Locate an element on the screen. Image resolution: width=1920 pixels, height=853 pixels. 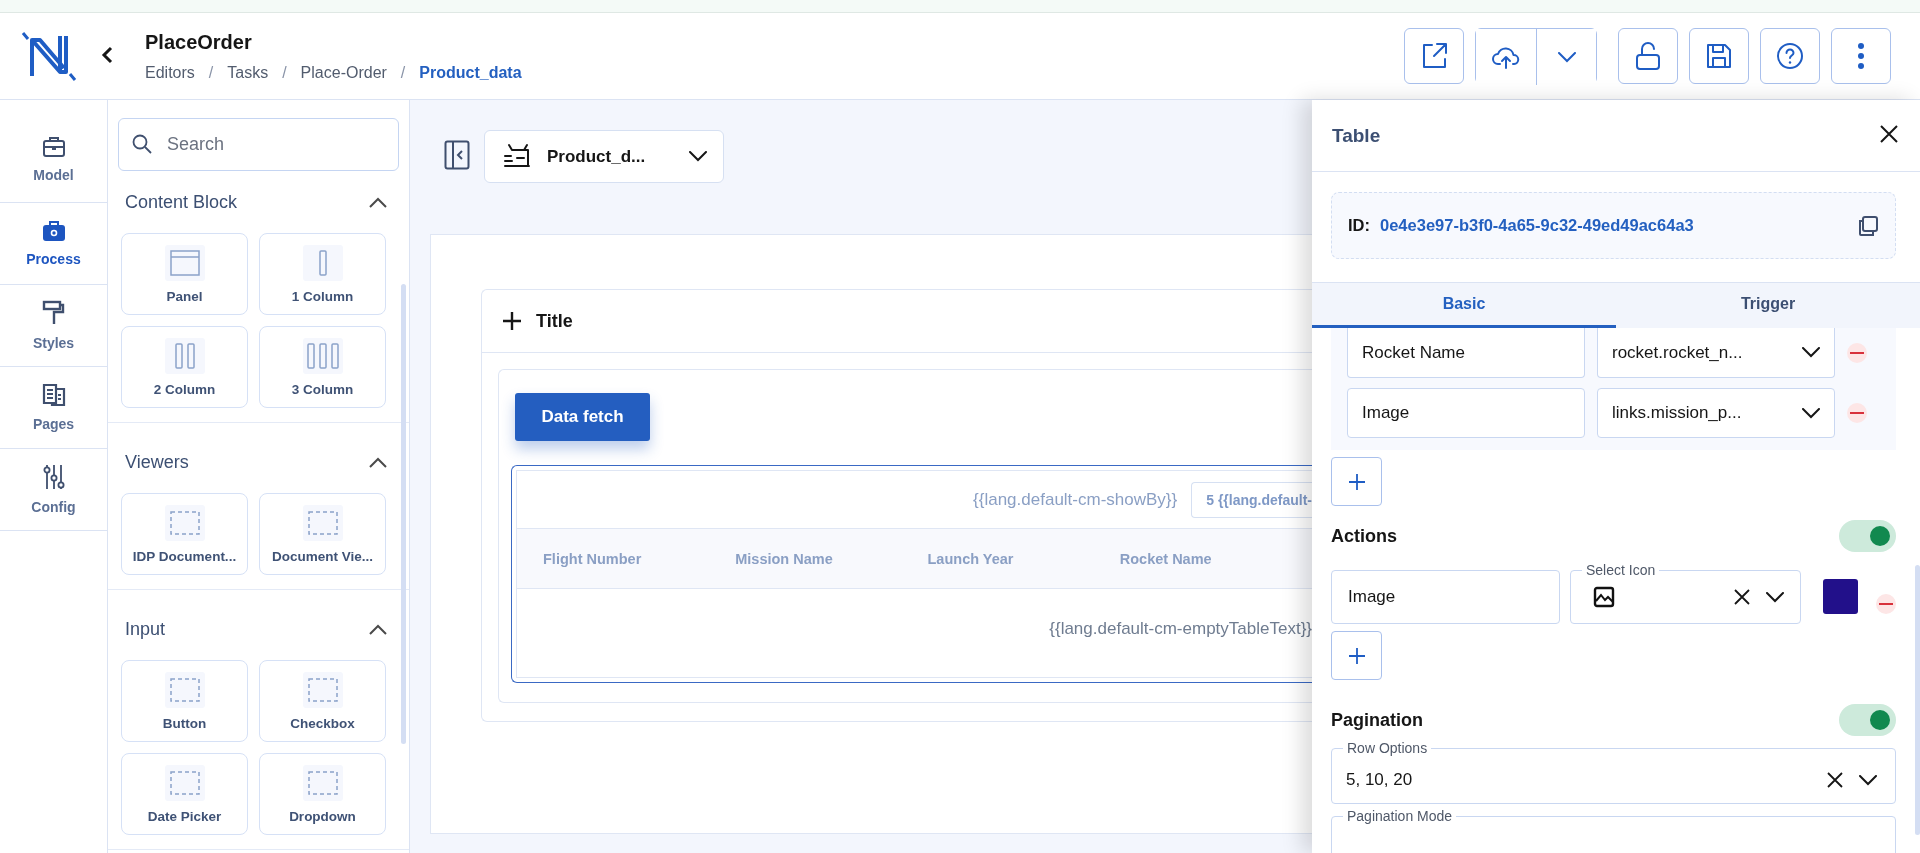
section-title: Content Block is located at coordinates (181, 202).